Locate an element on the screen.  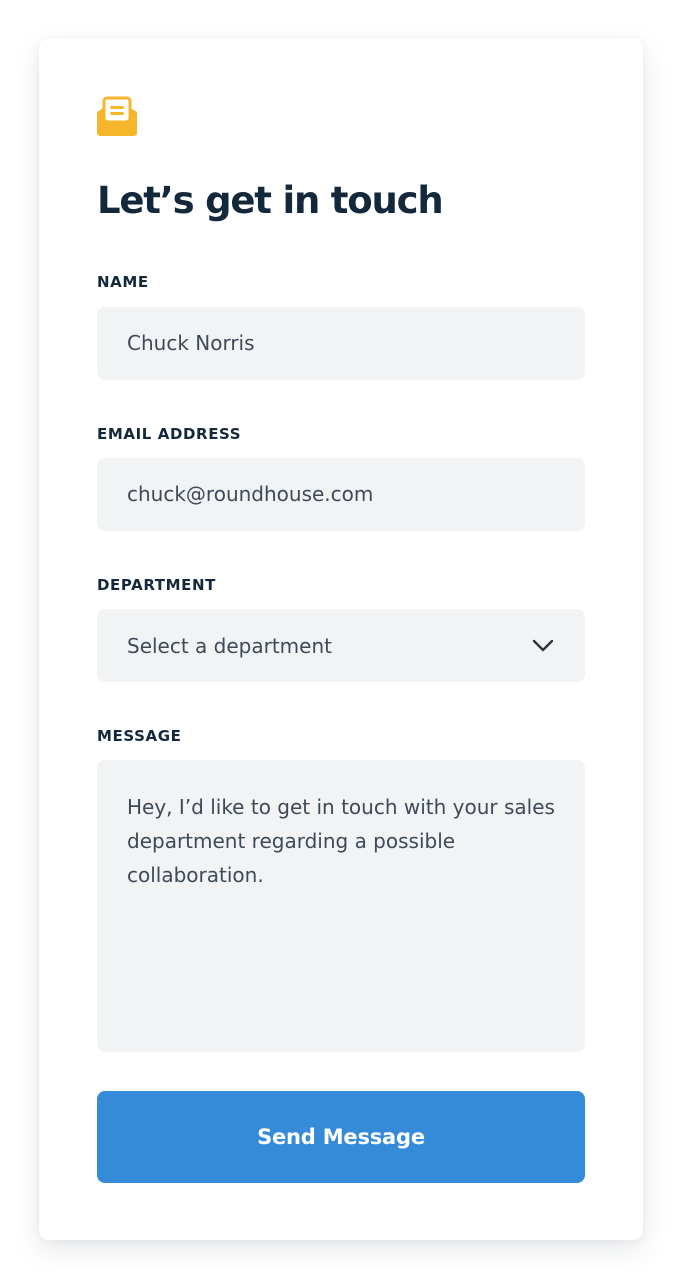
send-message-button: Send Message is located at coordinates (341, 1137).